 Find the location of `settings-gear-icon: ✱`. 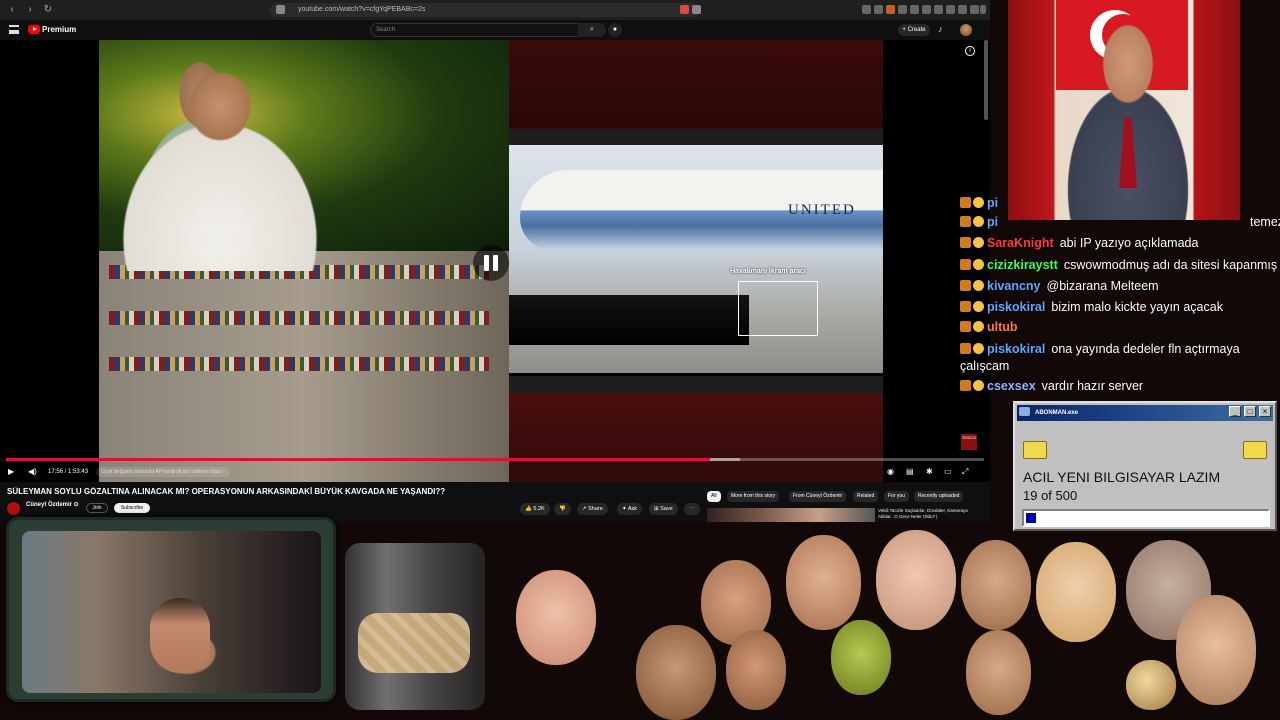

settings-gear-icon: ✱ is located at coordinates (929, 472).